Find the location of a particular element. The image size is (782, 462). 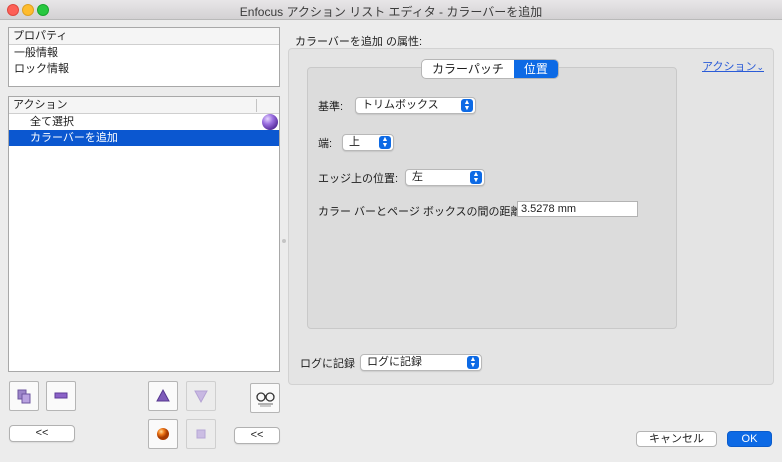

tab-control: カラーパッチ 位置 is located at coordinates (490, 69).